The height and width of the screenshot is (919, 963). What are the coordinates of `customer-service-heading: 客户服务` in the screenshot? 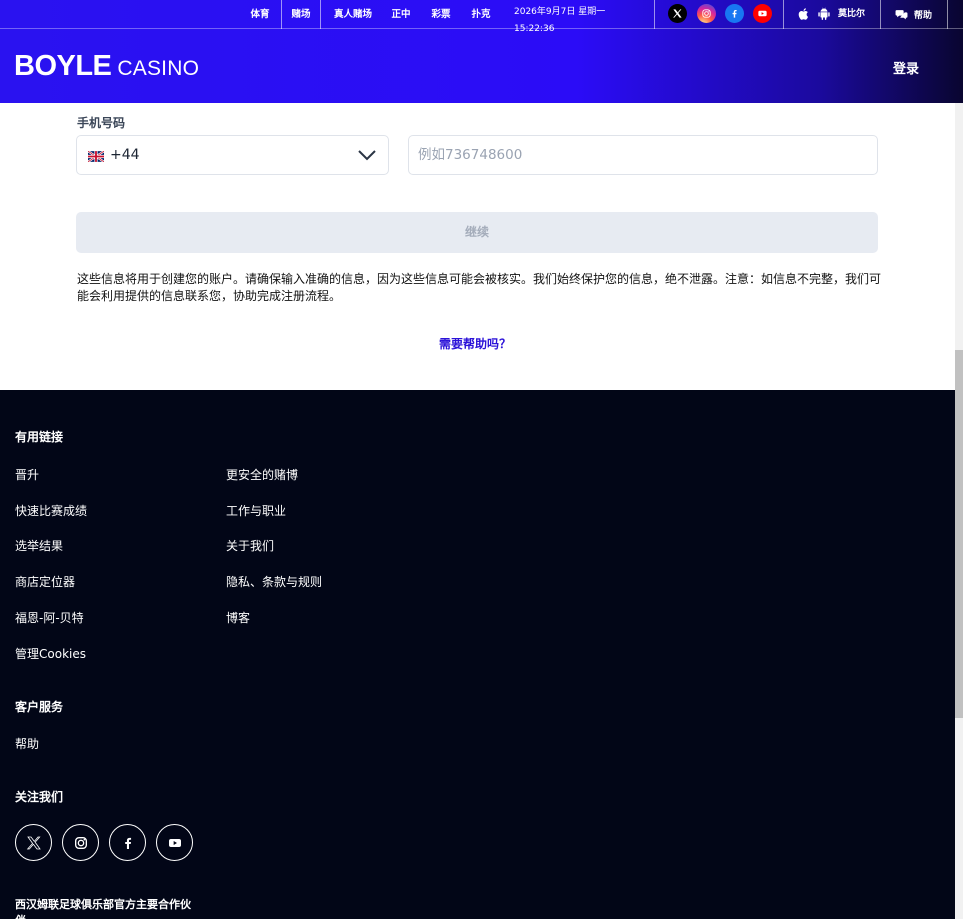 It's located at (39, 707).